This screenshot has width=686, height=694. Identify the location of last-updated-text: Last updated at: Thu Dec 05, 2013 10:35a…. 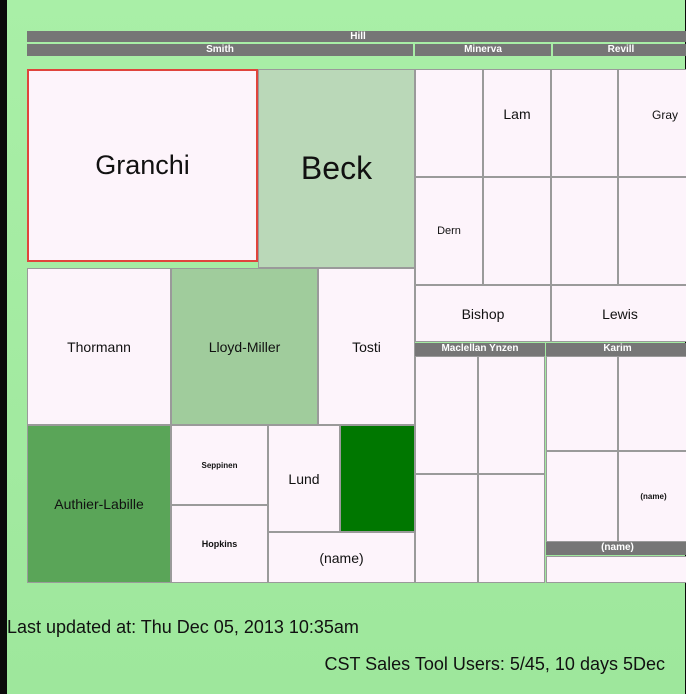
(183, 627).